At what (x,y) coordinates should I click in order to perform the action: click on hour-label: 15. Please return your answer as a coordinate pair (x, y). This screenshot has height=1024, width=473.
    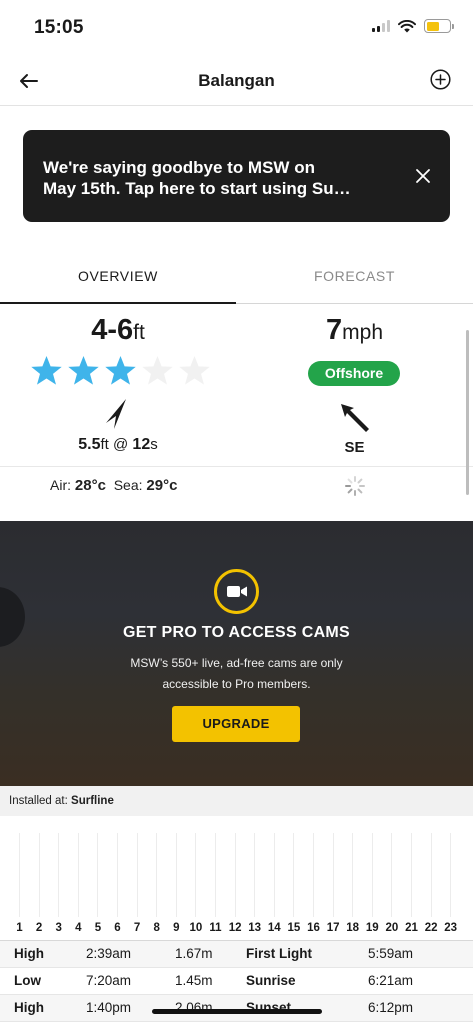
    Looking at the image, I should click on (294, 928).